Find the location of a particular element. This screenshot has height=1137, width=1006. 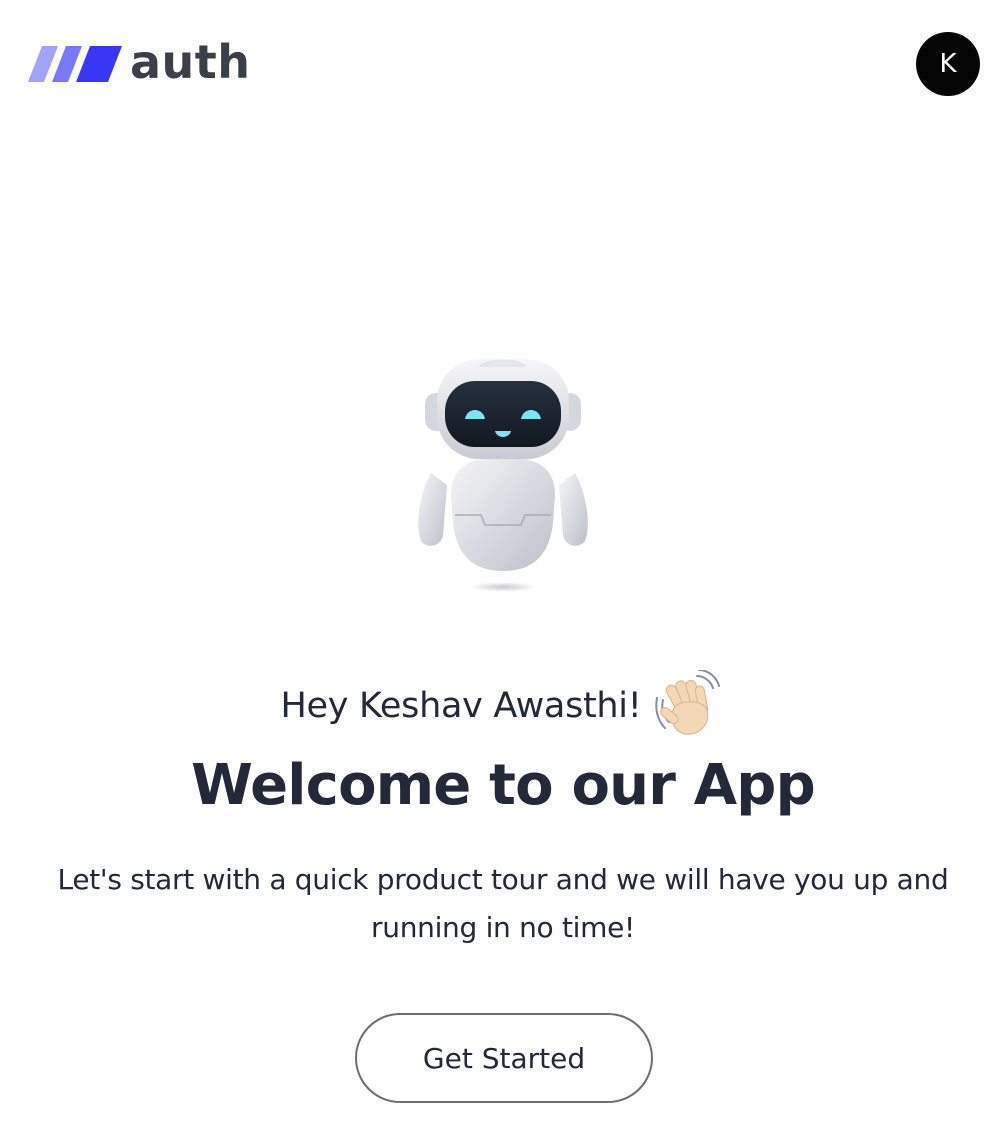

logo-bars-icon is located at coordinates (75, 64).